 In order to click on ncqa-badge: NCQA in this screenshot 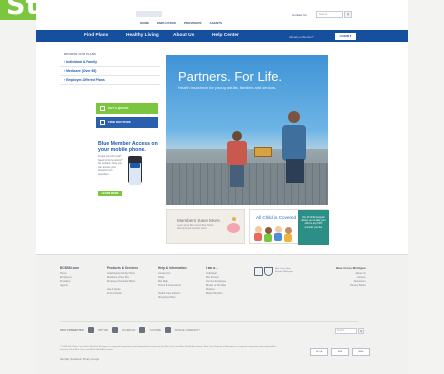, I will do `click(319, 352)`.